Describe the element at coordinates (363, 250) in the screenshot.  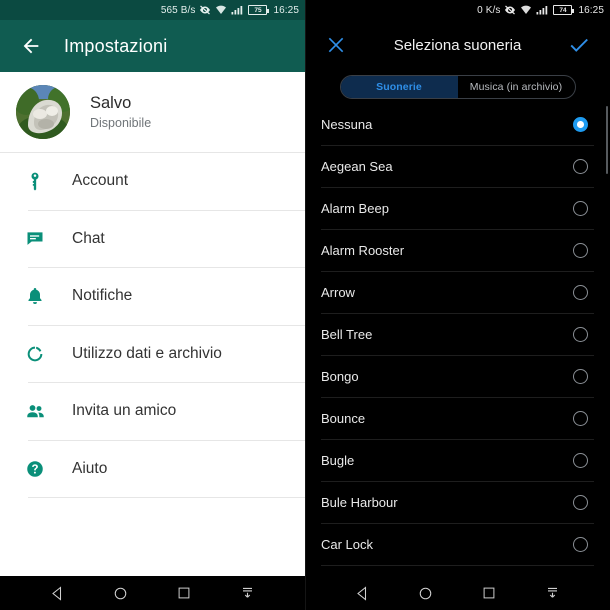
I see `ringtone-label: Alarm Rooster` at that location.